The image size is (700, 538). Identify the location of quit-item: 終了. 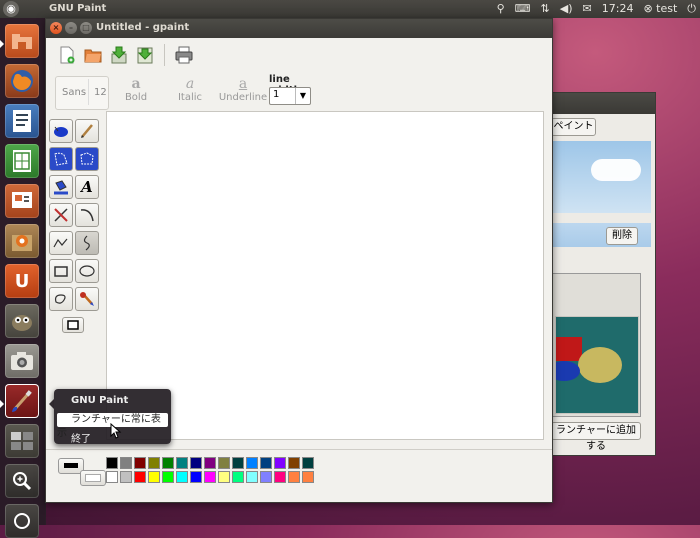
(81, 437).